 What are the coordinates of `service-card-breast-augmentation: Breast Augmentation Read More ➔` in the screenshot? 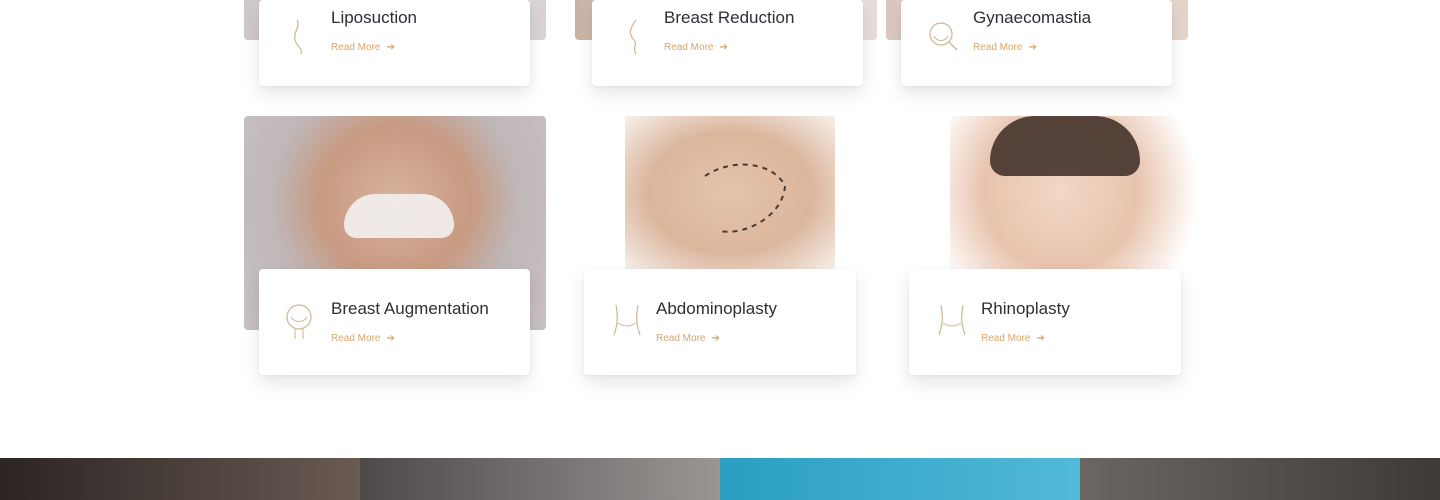 It's located at (394, 322).